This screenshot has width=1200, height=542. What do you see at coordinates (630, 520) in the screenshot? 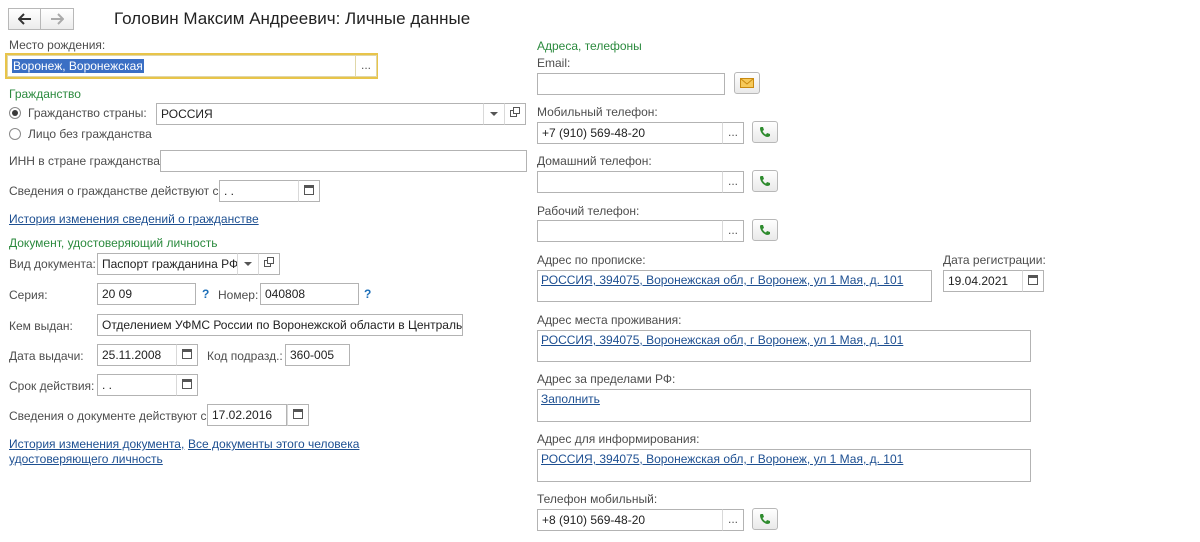
I see `mobile2-input: +8 (910) 569-48-20` at bounding box center [630, 520].